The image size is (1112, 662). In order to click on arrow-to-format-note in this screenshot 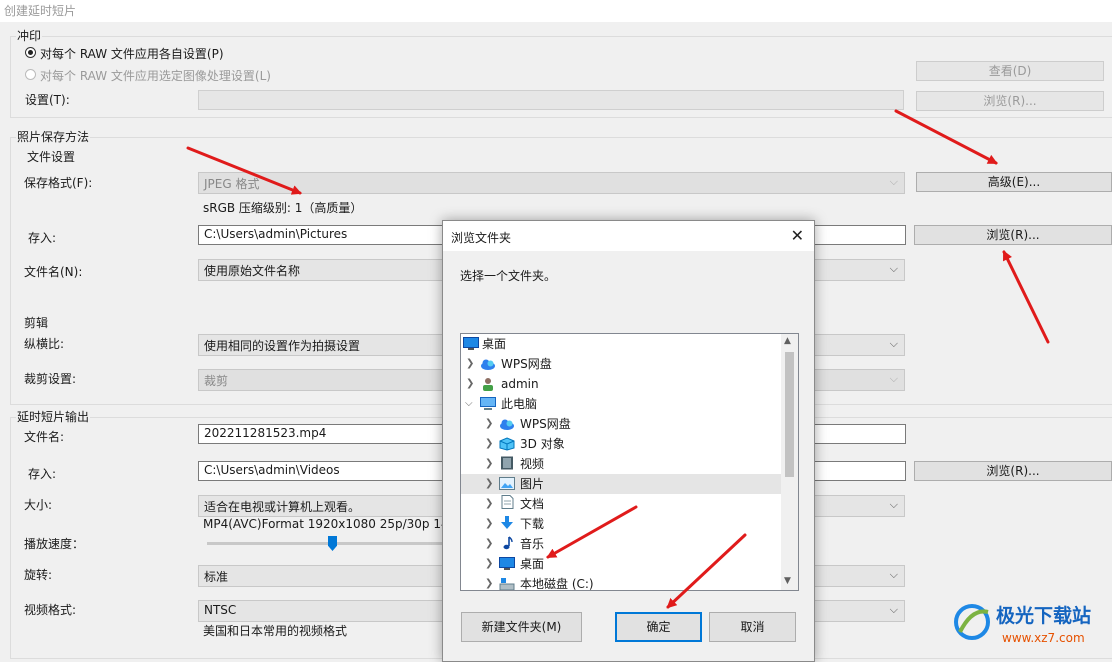, I will do `click(244, 170)`.